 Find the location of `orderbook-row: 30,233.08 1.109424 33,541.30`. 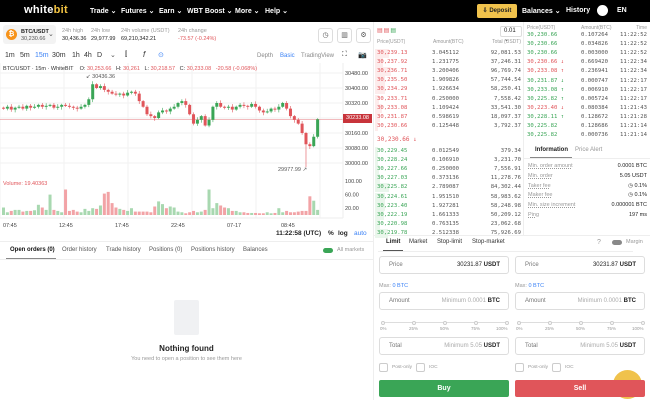

orderbook-row: 30,233.08 1.109424 33,541.30 is located at coordinates (448, 108).